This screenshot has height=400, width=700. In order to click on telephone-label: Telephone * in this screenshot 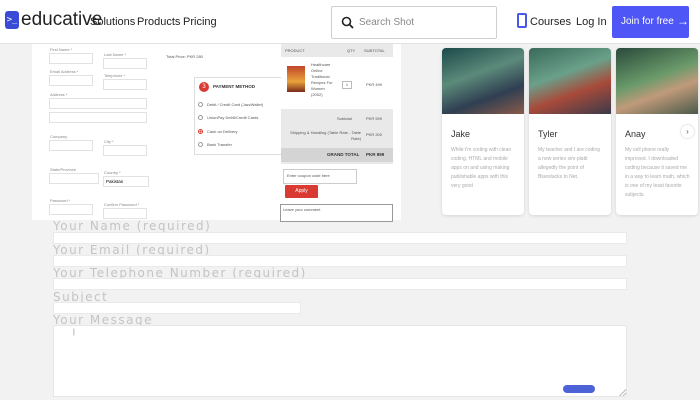, I will do `click(115, 75)`.